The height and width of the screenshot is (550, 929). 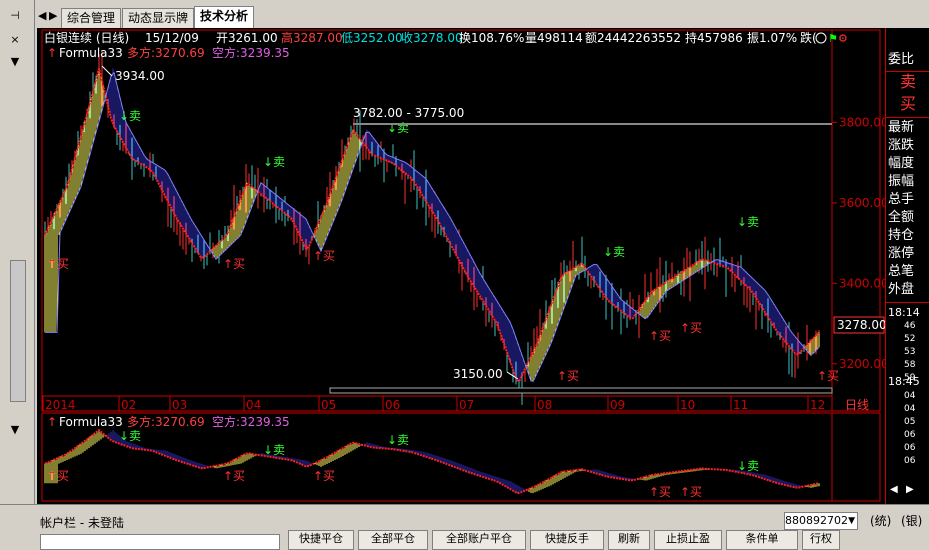 What do you see at coordinates (880, 520) in the screenshot?
I see `unlock-button: (统)` at bounding box center [880, 520].